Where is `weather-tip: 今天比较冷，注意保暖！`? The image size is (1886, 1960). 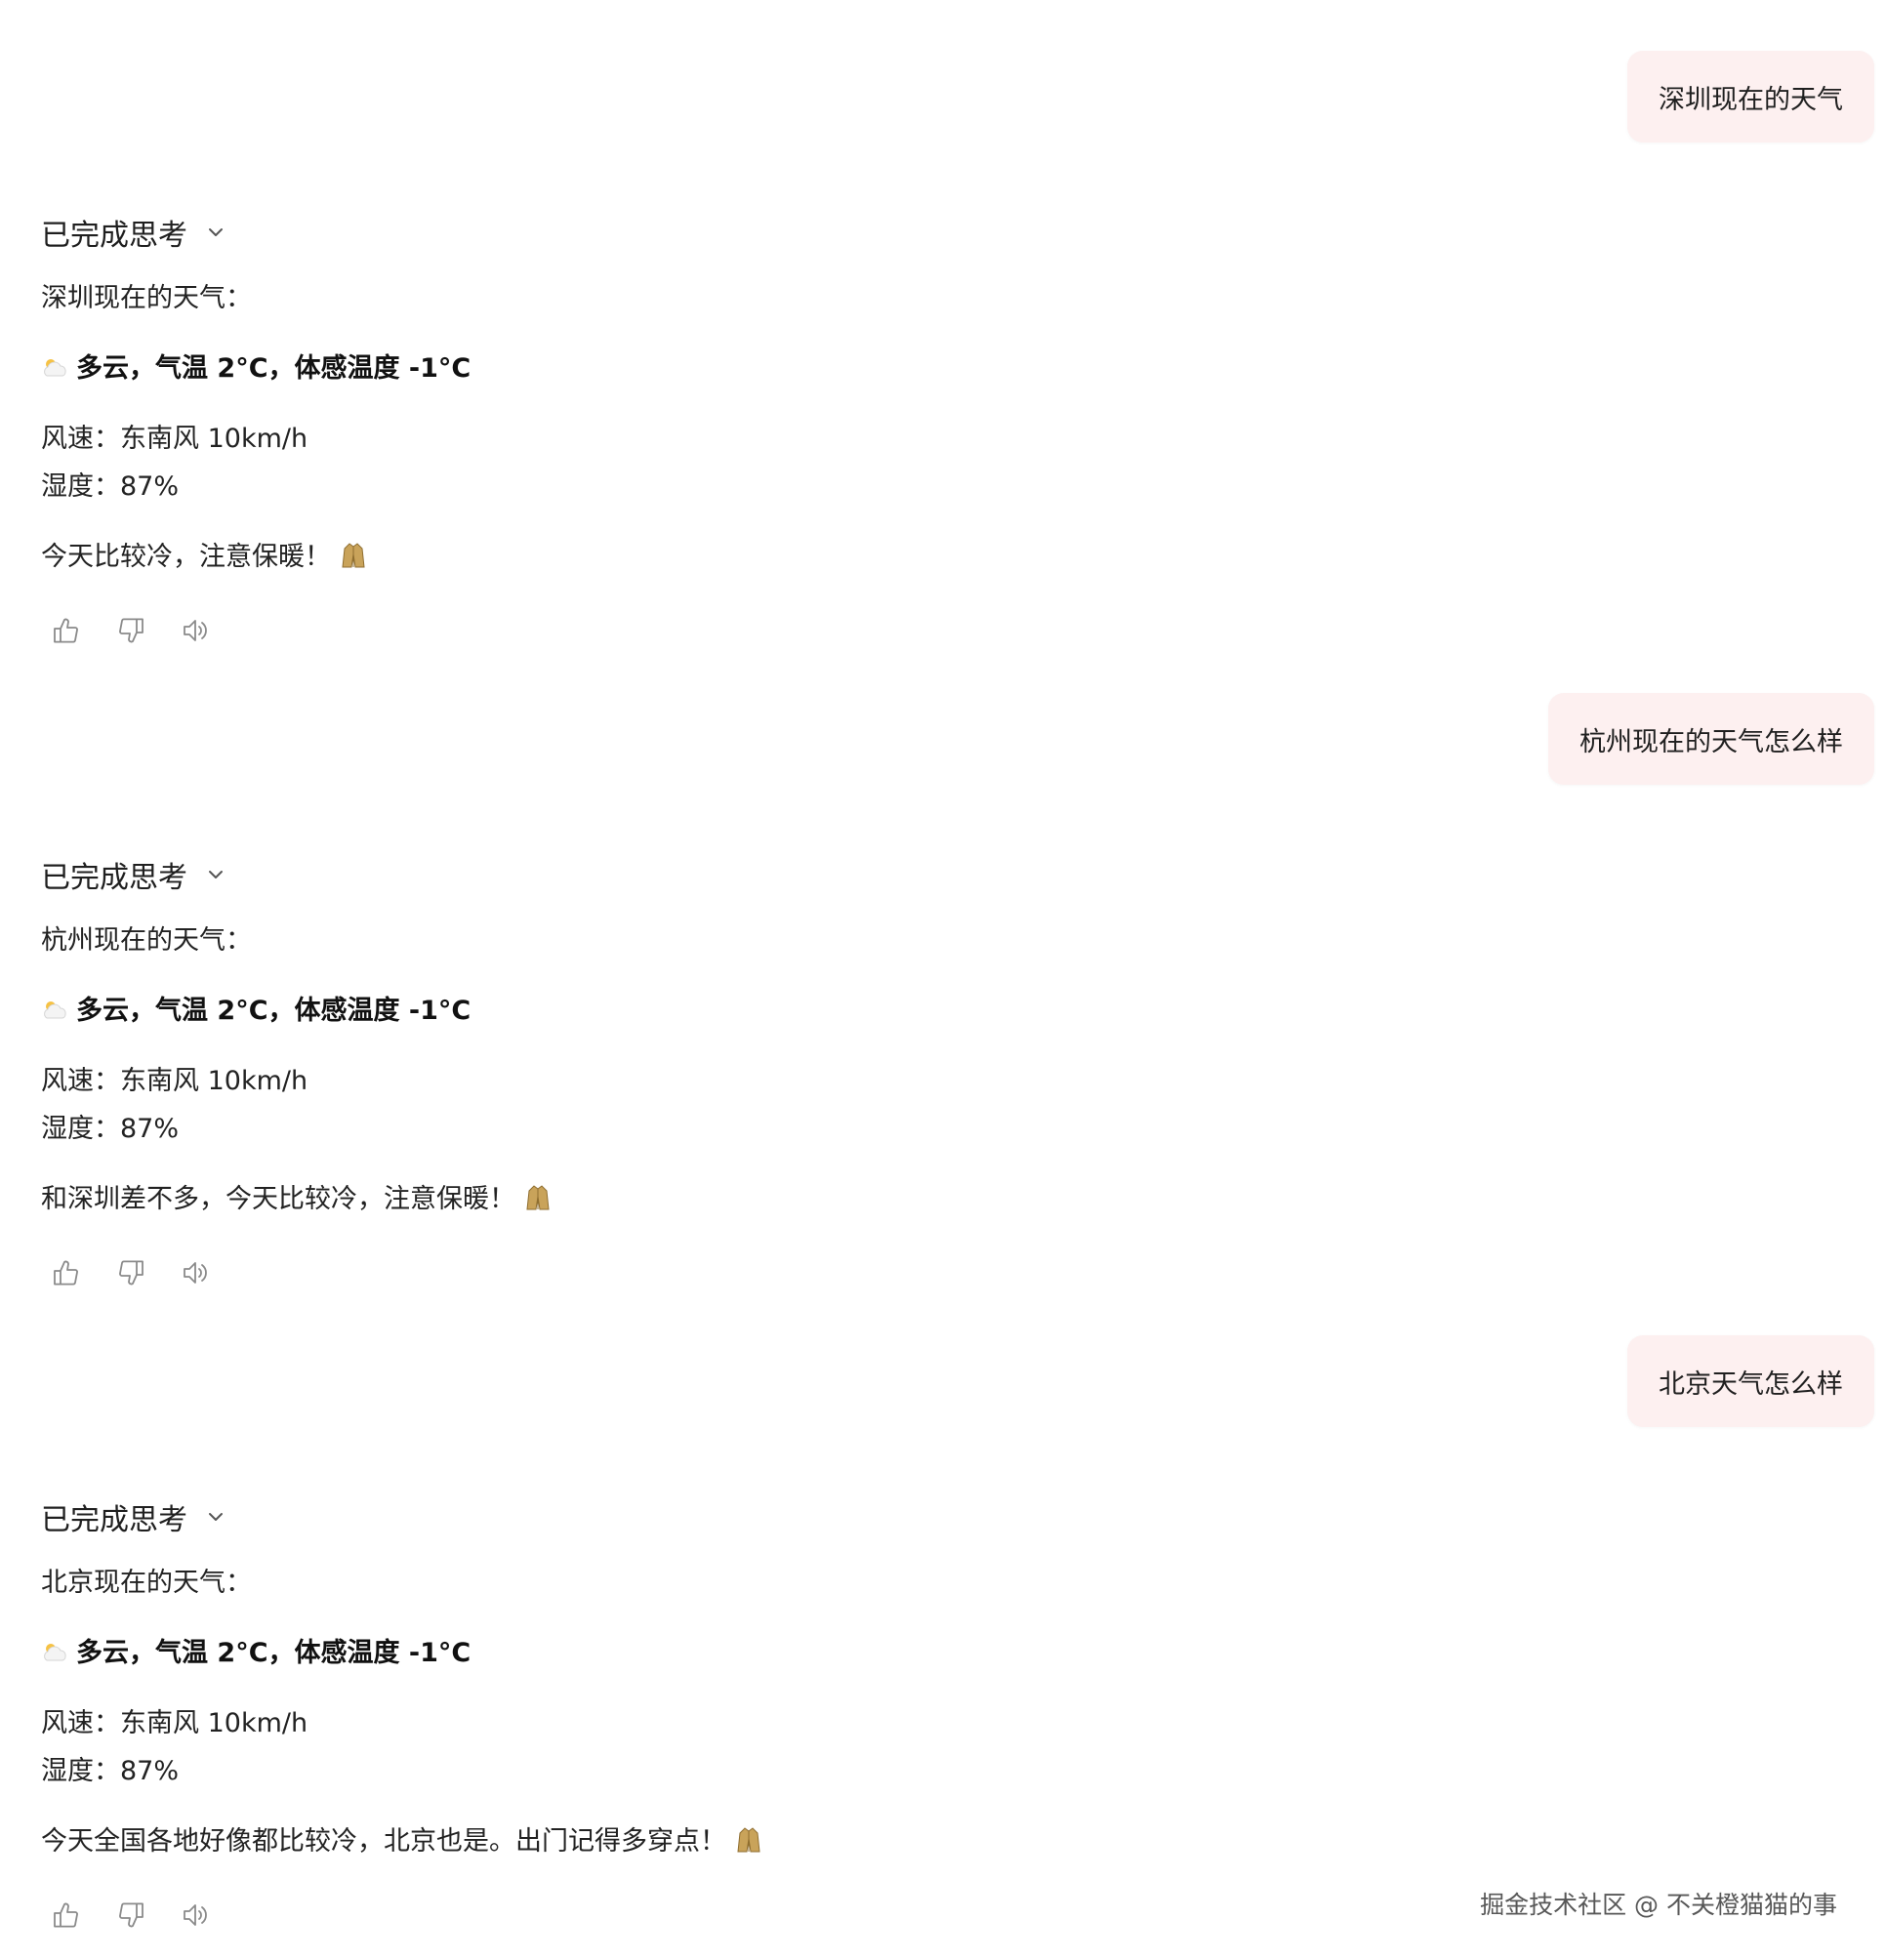
weather-tip: 今天比较冷，注意保暖！ is located at coordinates (203, 558).